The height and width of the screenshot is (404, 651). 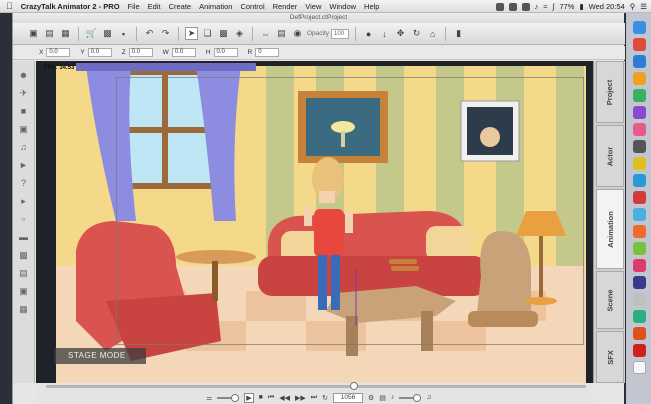 What do you see at coordinates (342, 6) in the screenshot?
I see `menu-window: Window` at bounding box center [342, 6].